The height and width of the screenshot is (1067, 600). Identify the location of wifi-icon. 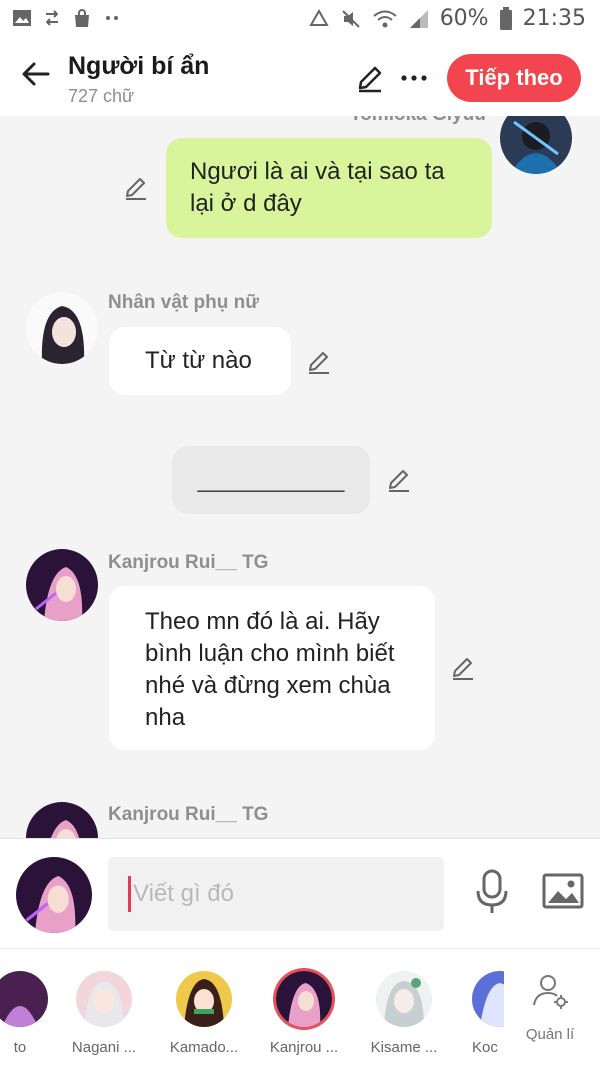
(385, 18).